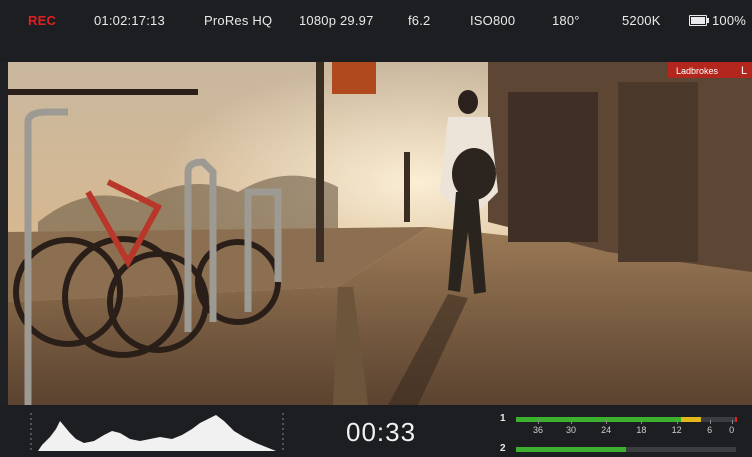  I want to click on audio-channel-1-label: 1, so click(503, 418).